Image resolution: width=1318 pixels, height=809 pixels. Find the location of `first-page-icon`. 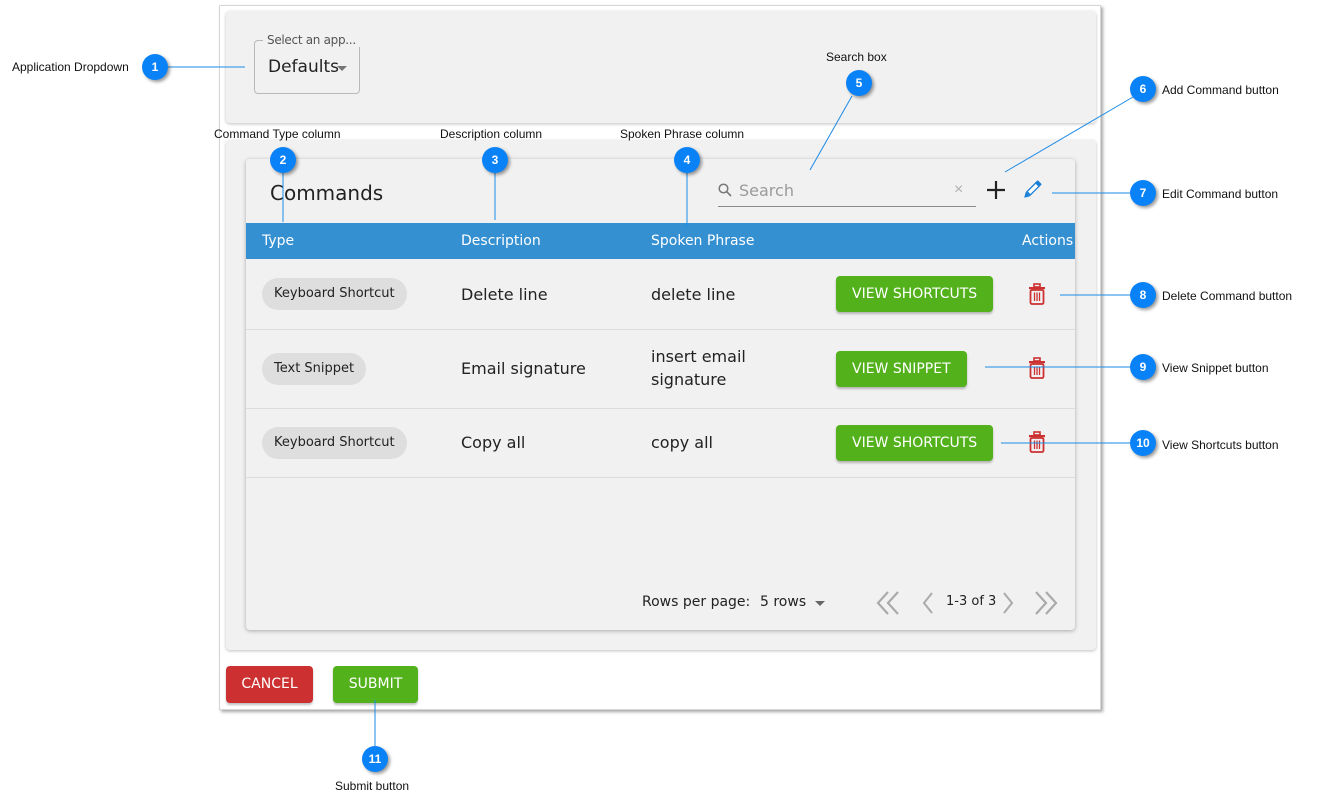

first-page-icon is located at coordinates (888, 603).